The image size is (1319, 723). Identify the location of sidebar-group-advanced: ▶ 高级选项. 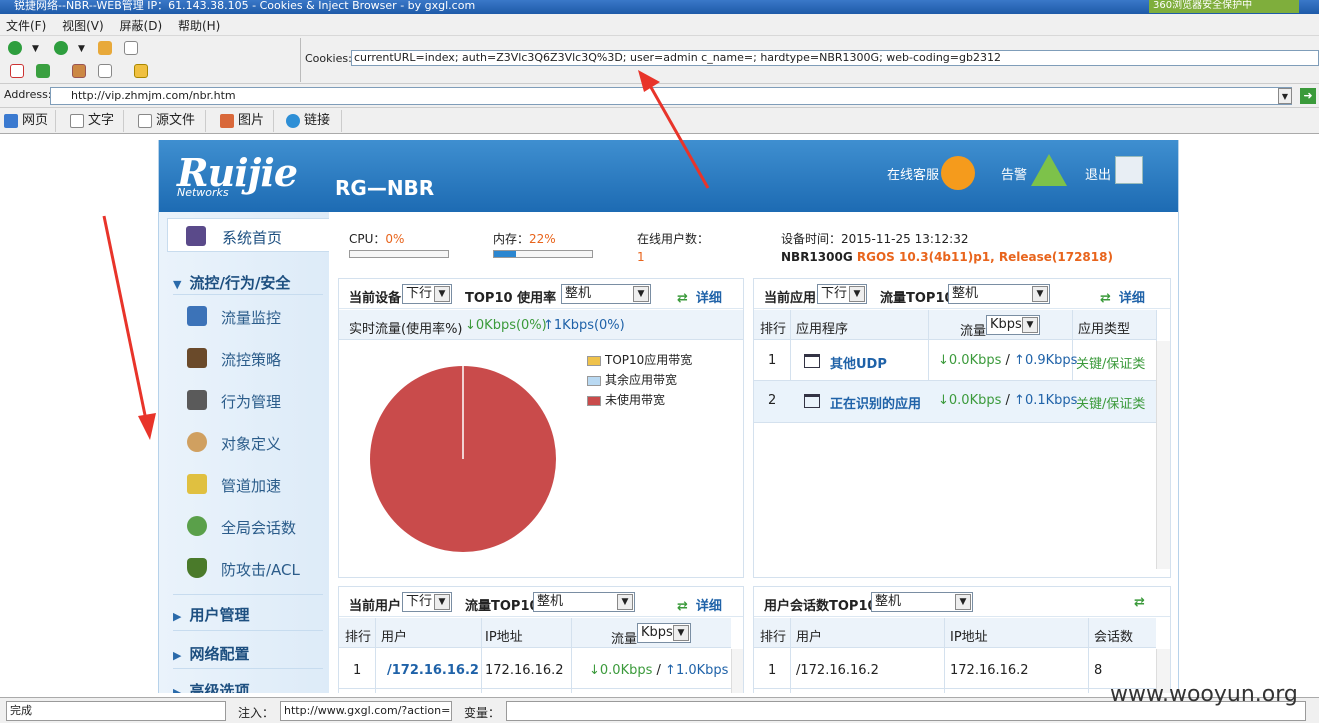
(211, 686).